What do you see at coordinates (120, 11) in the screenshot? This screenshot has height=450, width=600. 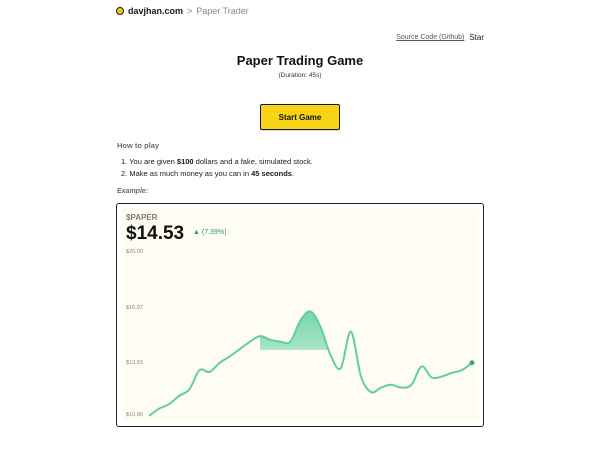 I see `site-logo-icon` at bounding box center [120, 11].